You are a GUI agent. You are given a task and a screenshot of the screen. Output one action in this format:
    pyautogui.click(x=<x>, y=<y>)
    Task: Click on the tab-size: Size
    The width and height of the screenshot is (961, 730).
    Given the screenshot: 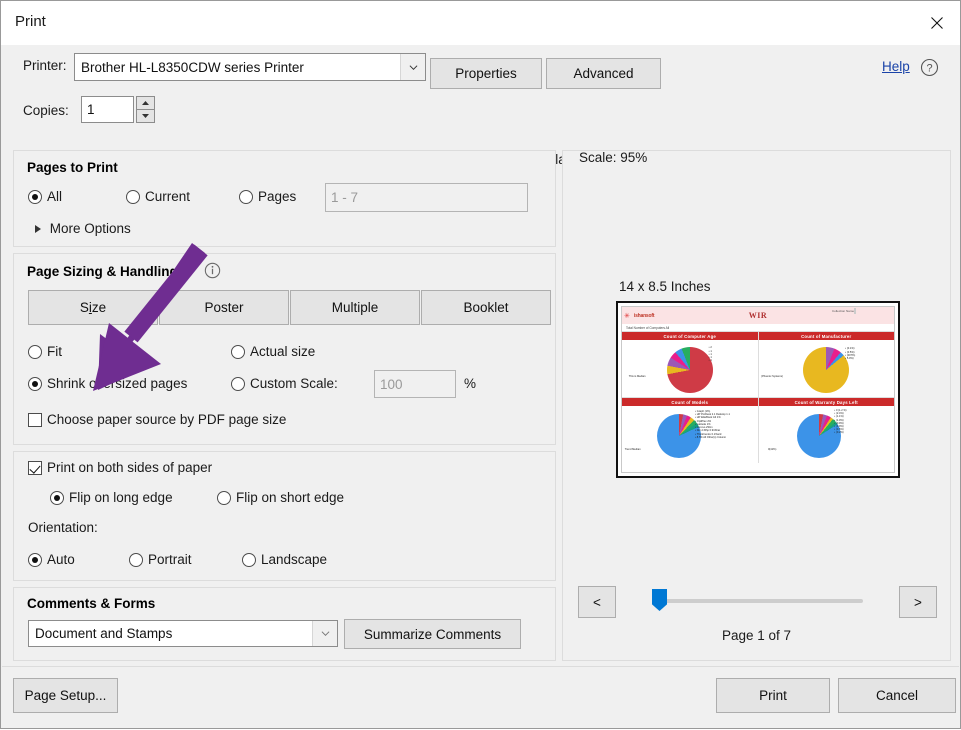 What is the action you would take?
    pyautogui.click(x=93, y=307)
    